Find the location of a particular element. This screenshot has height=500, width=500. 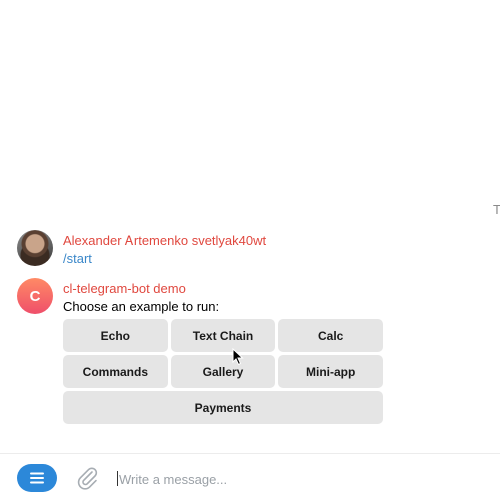

message-composer is located at coordinates (250, 476).